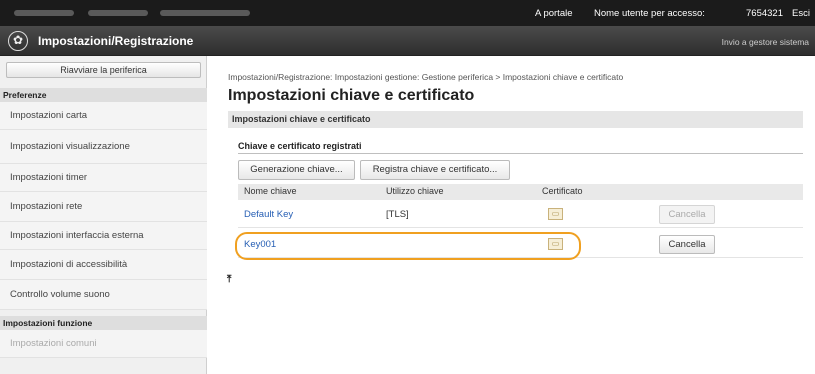  What do you see at coordinates (520, 215) in the screenshot?
I see `table-row: Default Key [TLS] ▭ Cancella` at bounding box center [520, 215].